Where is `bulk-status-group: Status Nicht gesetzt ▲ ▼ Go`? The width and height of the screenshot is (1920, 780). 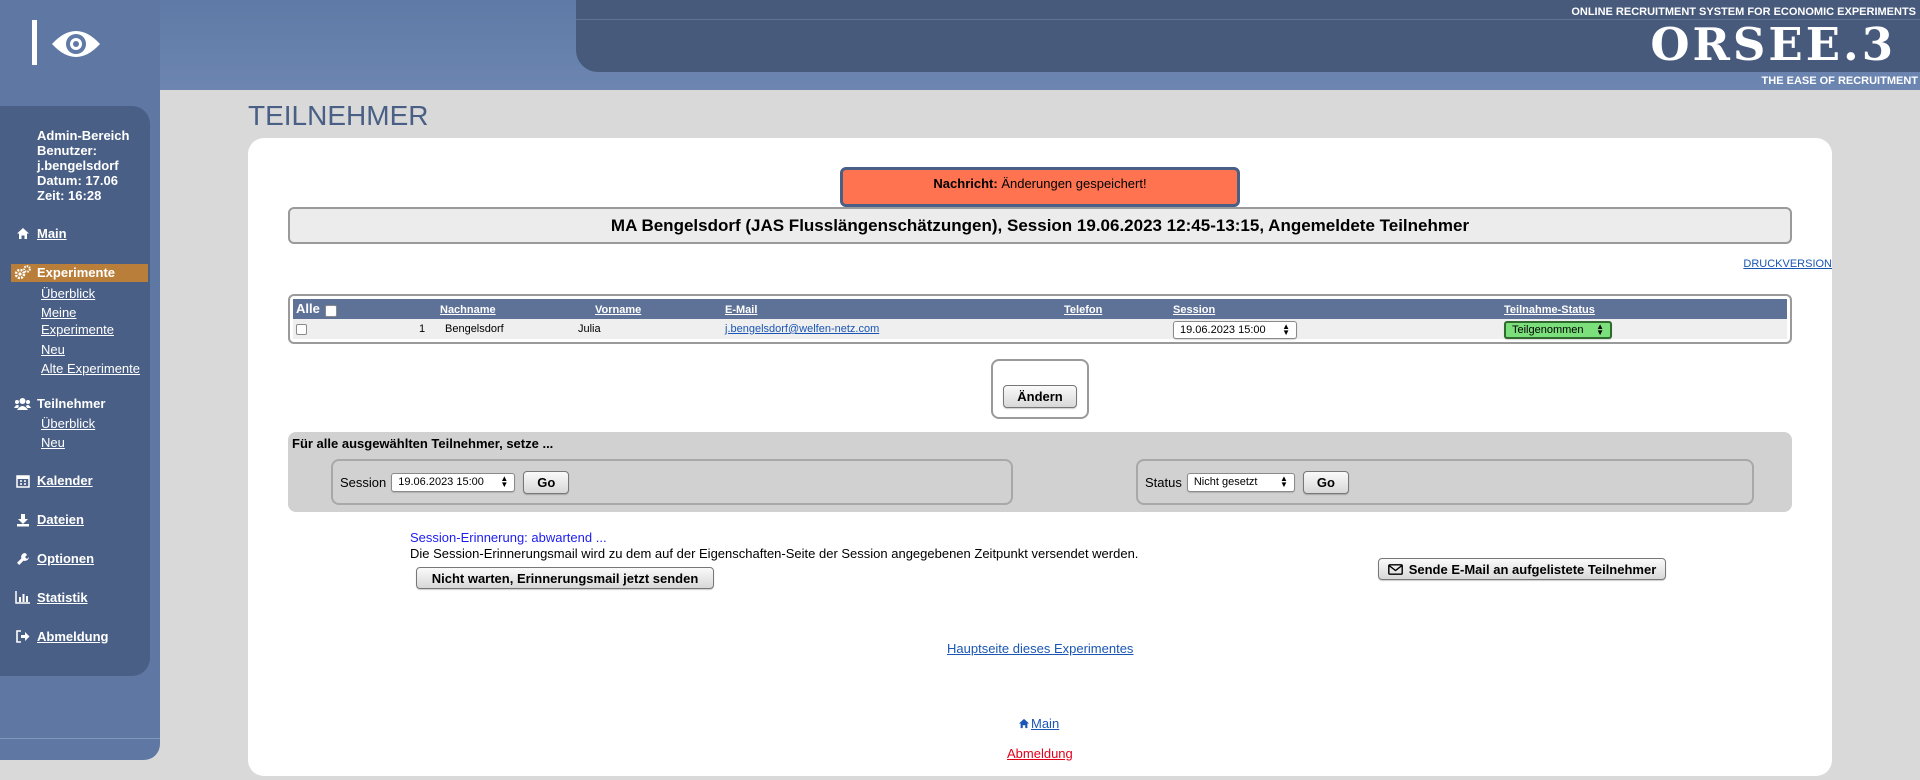
bulk-status-group: Status Nicht gesetzt ▲ ▼ Go is located at coordinates (1445, 482).